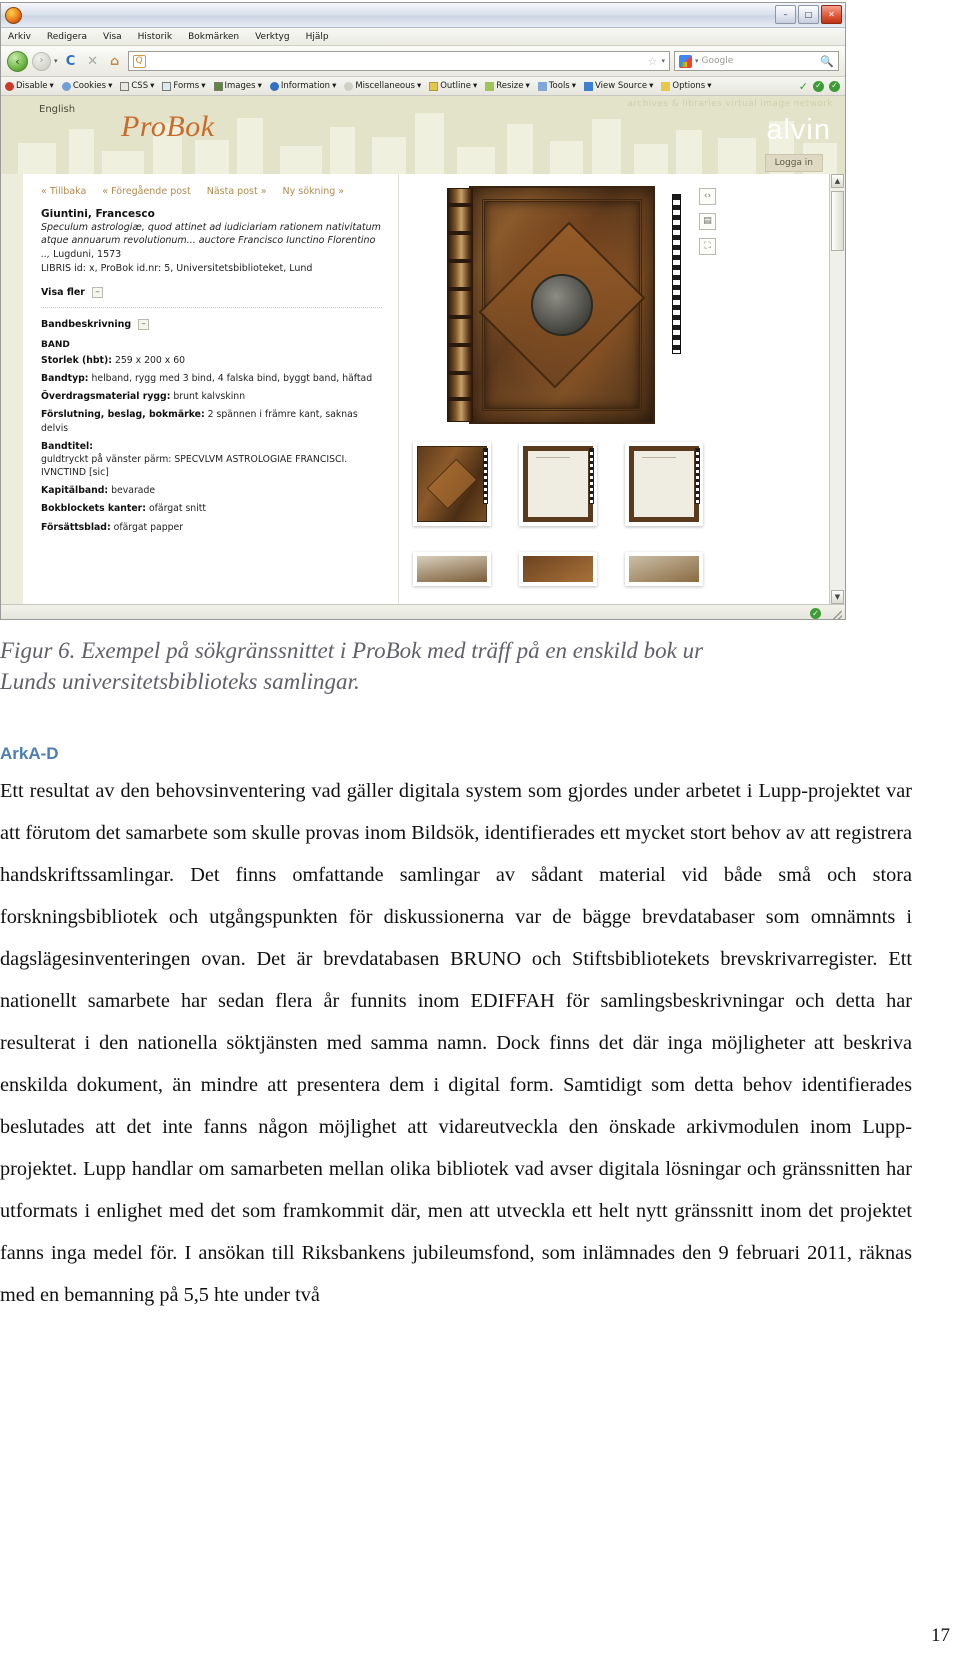 This screenshot has height=1655, width=960. Describe the element at coordinates (382, 86) in the screenshot. I see `devtool-miscellaneous: Miscellaneous ▾` at that location.